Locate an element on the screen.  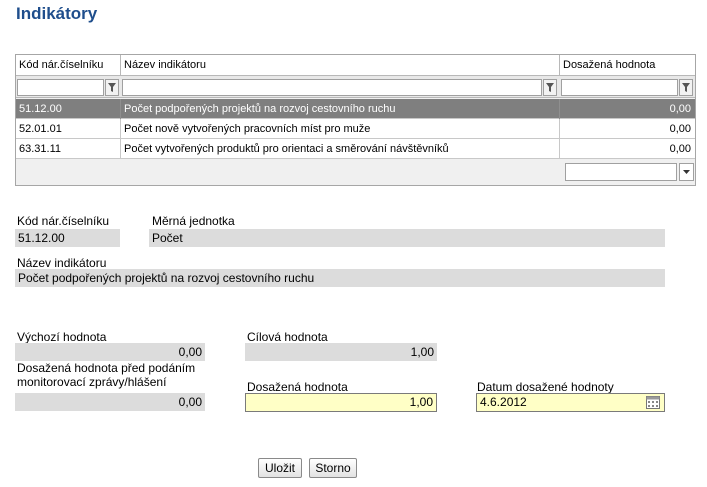
row-code: 63.31.11 is located at coordinates (68, 149).